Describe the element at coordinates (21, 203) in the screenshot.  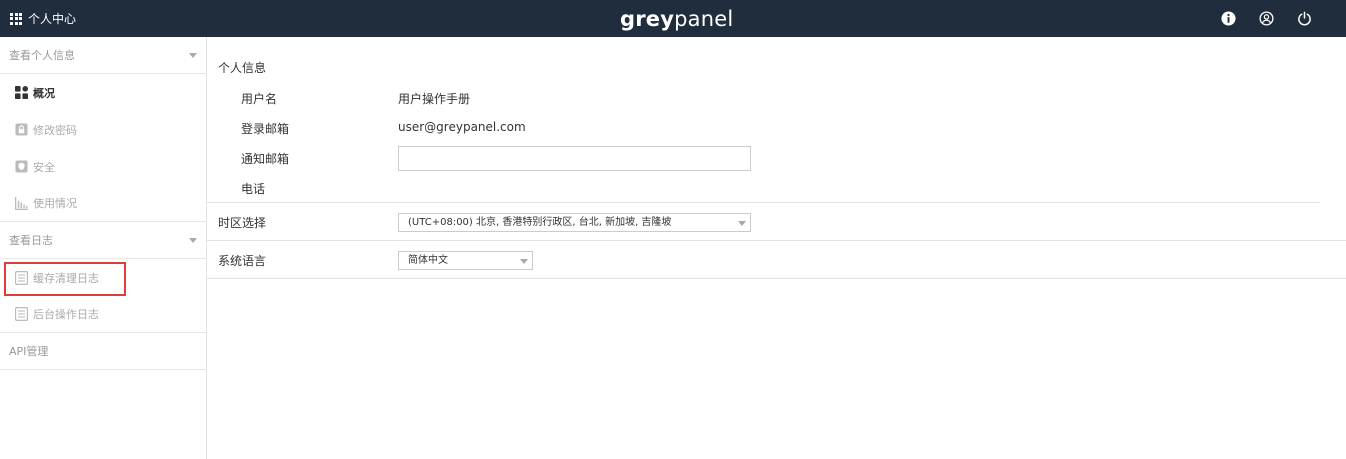
I see `bar-chart-icon` at that location.